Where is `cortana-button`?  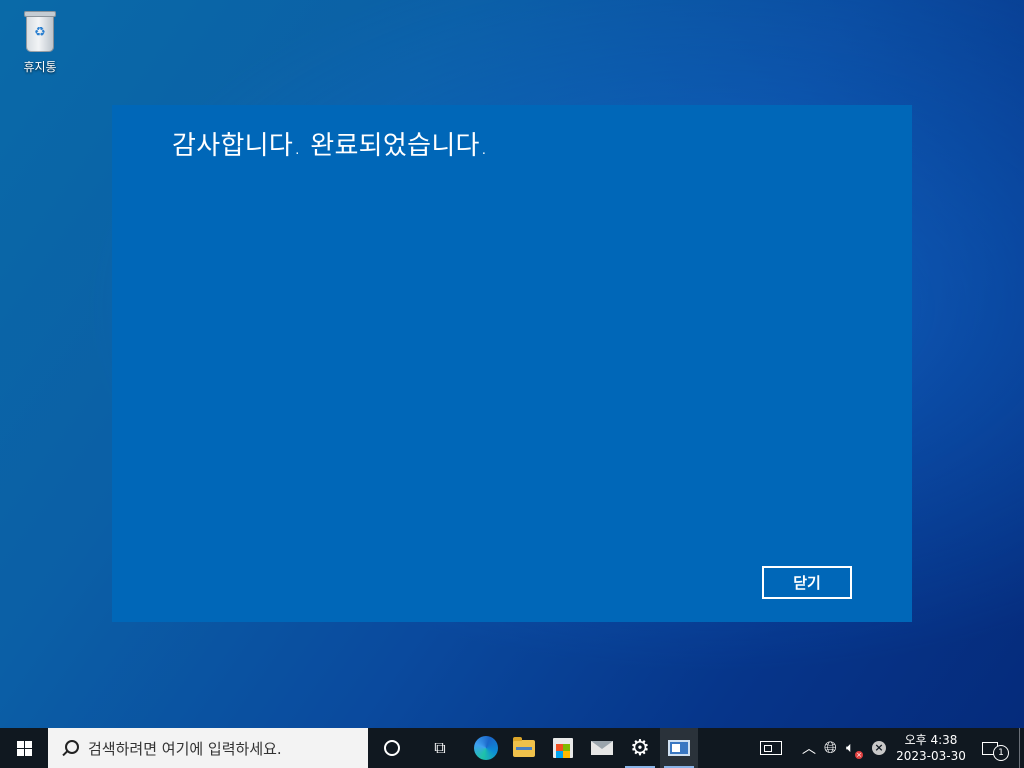
cortana-button is located at coordinates (392, 748).